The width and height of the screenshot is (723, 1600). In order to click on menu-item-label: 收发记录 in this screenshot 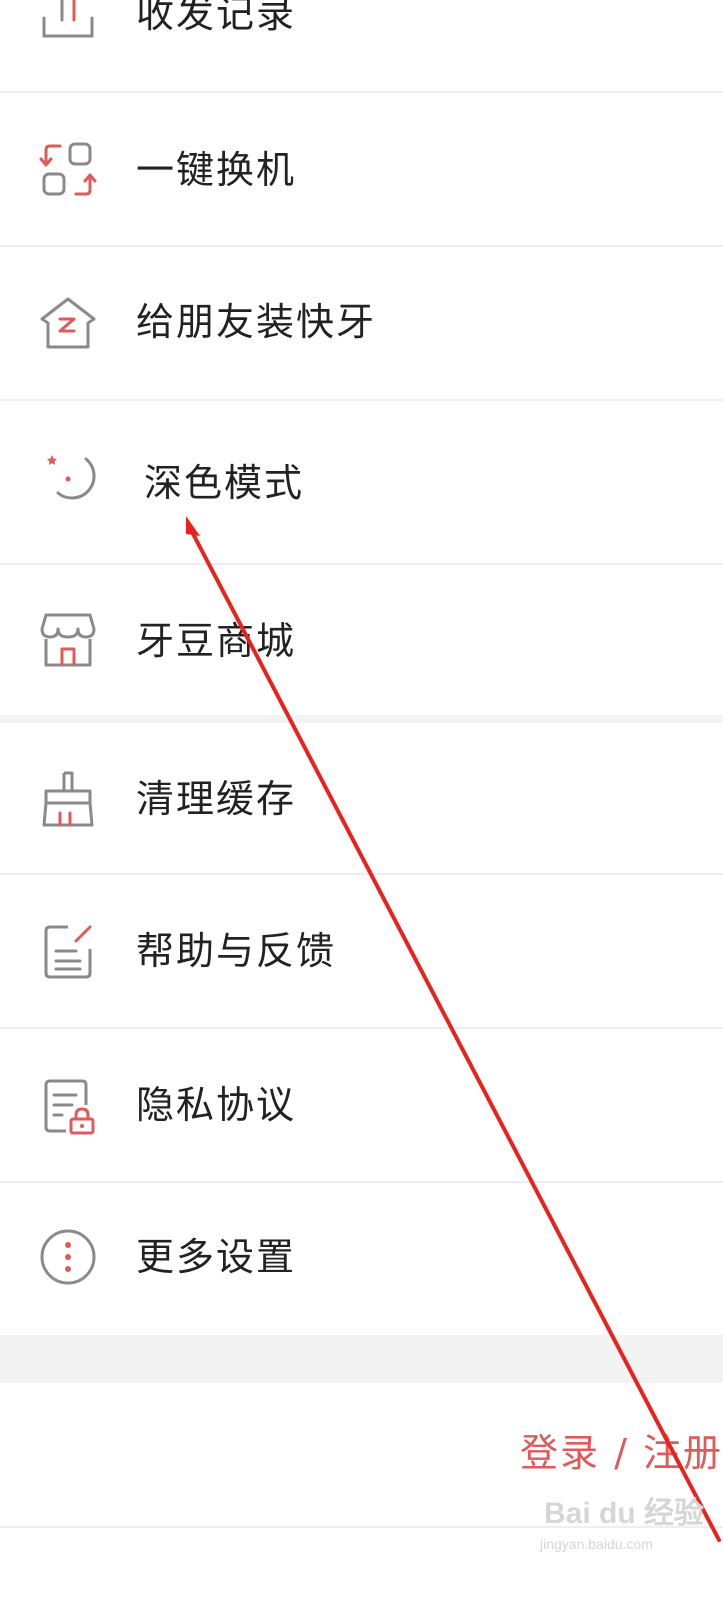, I will do `click(216, 18)`.